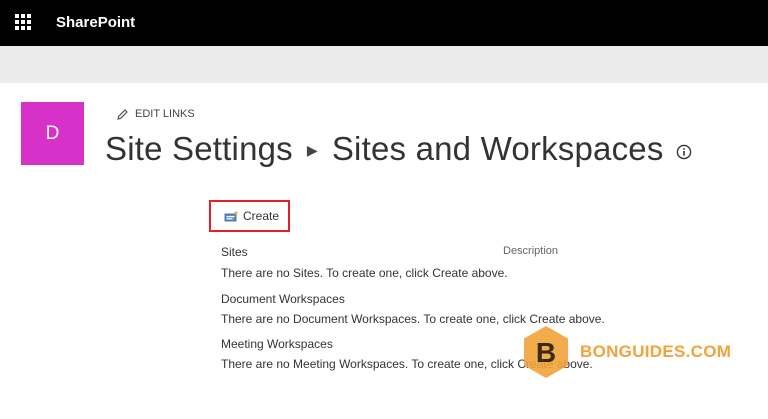 The width and height of the screenshot is (768, 419). I want to click on pencil-icon, so click(122, 114).